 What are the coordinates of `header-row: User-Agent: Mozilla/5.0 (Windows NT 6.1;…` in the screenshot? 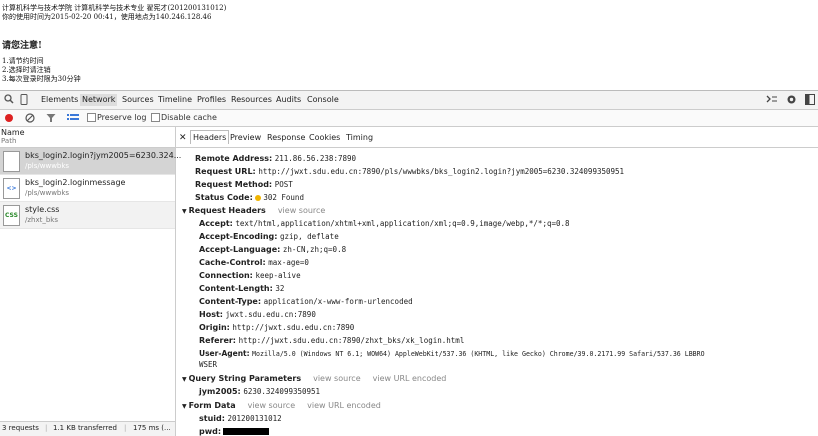 It's located at (452, 353).